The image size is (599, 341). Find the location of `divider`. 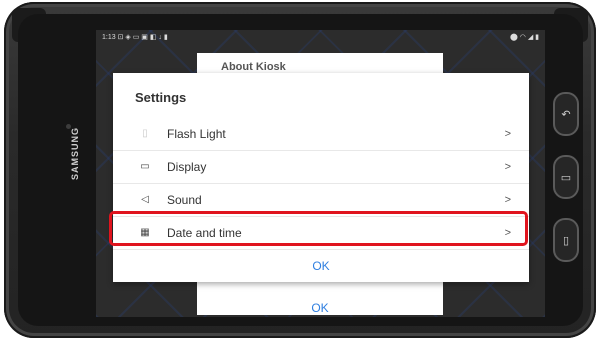

divider is located at coordinates (321, 249).